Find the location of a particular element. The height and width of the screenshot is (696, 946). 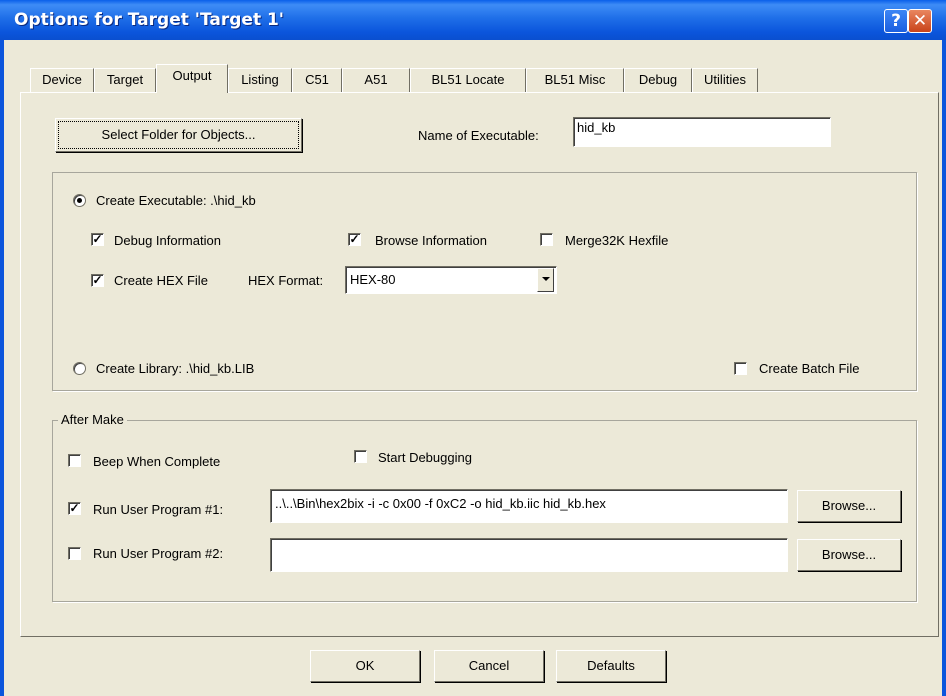

window-border-right is located at coordinates (944, 368).